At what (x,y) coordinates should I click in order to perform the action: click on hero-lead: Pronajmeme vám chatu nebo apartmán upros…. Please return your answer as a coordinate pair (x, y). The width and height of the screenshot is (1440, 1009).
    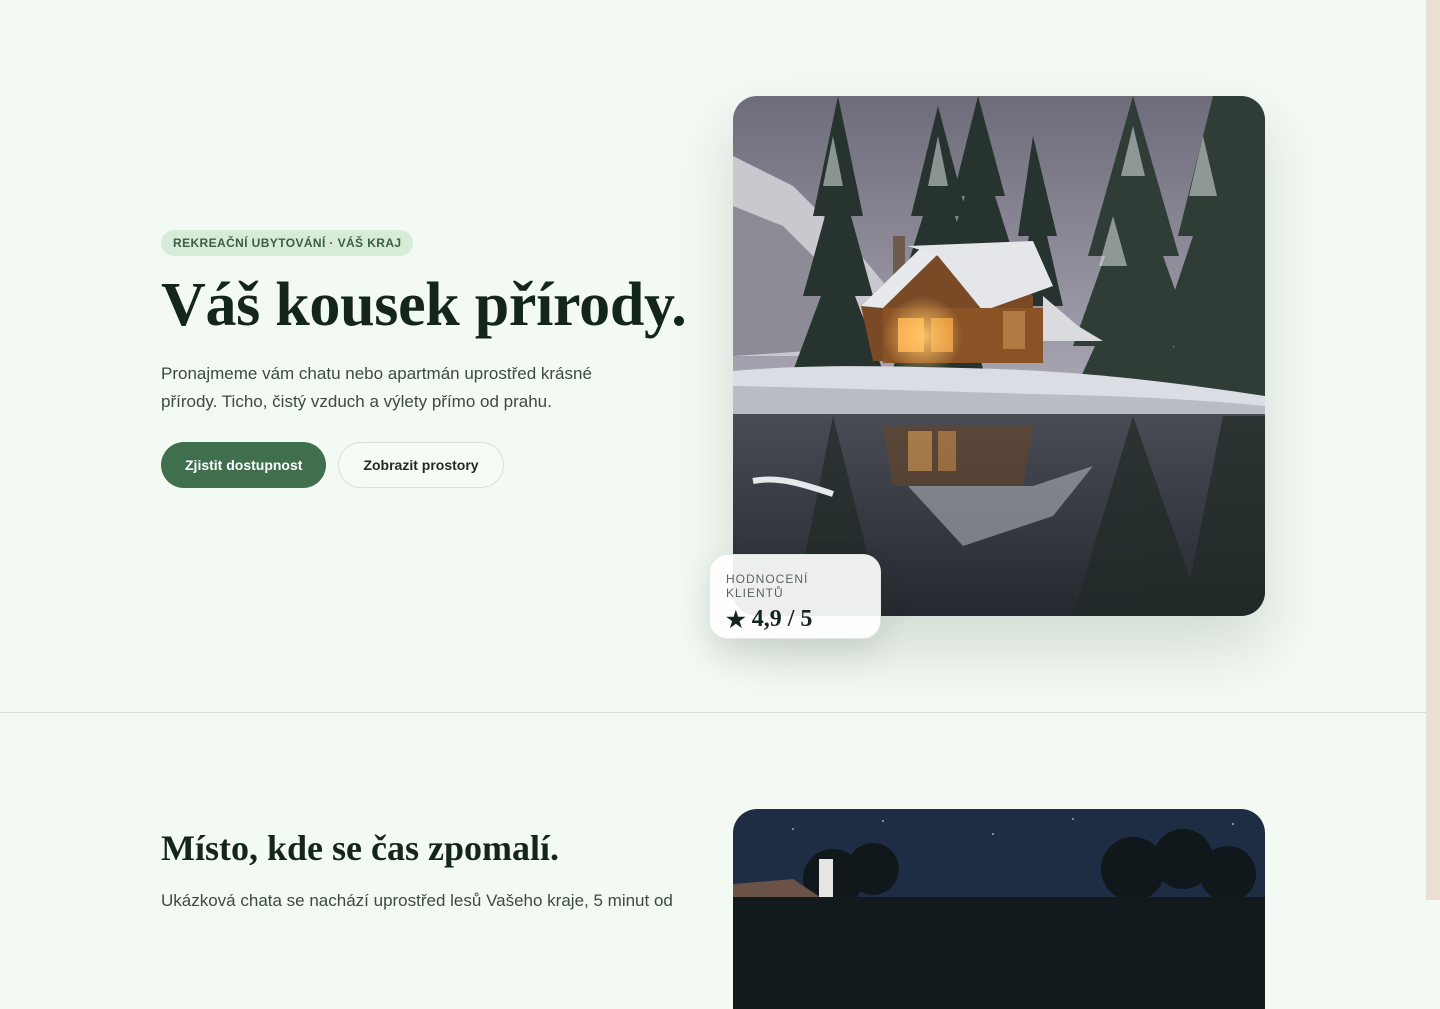
    Looking at the image, I should click on (376, 387).